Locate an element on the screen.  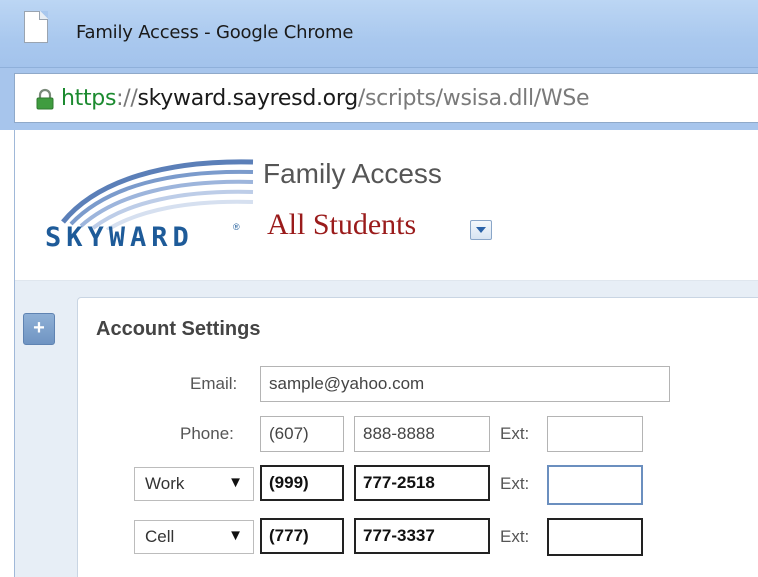
url-scheme: https is located at coordinates (89, 98).